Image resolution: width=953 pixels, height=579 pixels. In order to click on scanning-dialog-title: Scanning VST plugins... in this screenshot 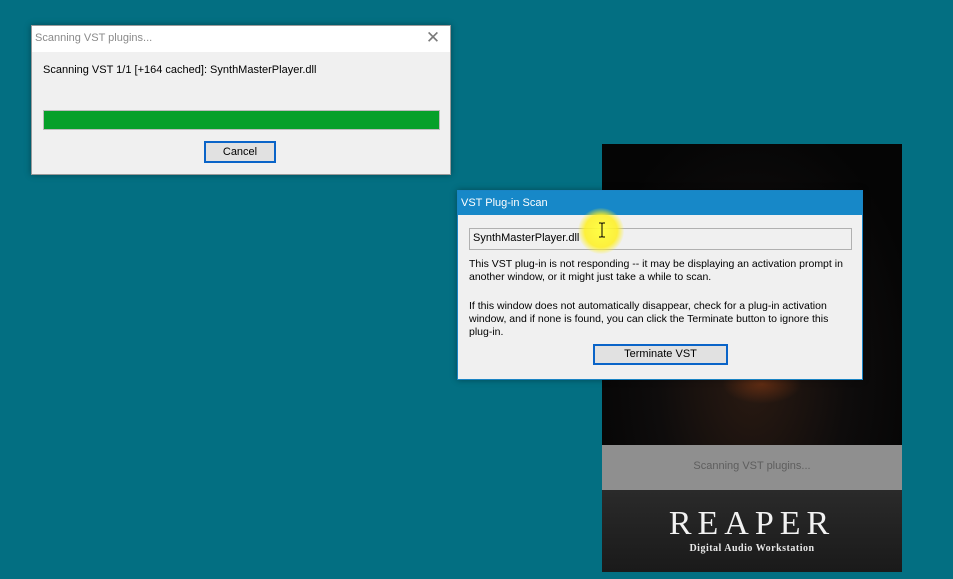, I will do `click(94, 38)`.